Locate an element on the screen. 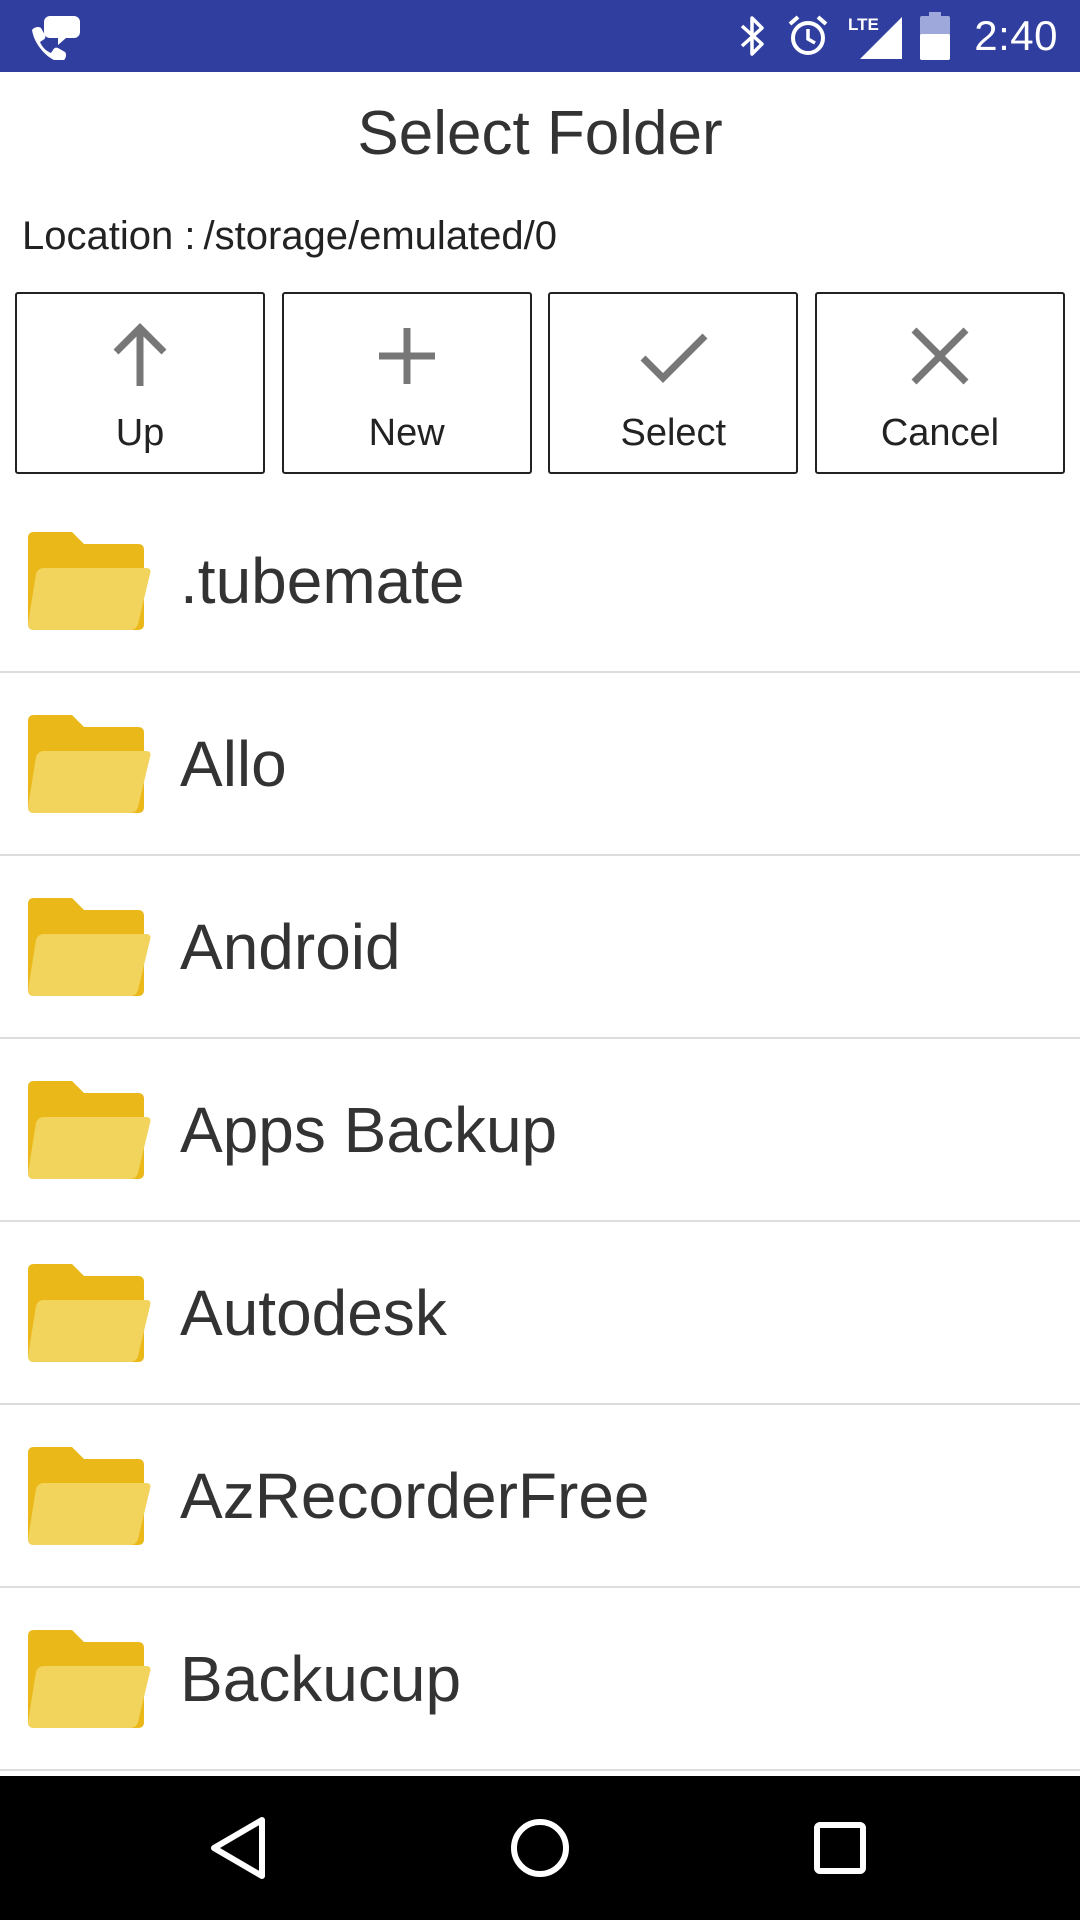  folder-toolbar: Up New Select Cancel is located at coordinates (540, 383).